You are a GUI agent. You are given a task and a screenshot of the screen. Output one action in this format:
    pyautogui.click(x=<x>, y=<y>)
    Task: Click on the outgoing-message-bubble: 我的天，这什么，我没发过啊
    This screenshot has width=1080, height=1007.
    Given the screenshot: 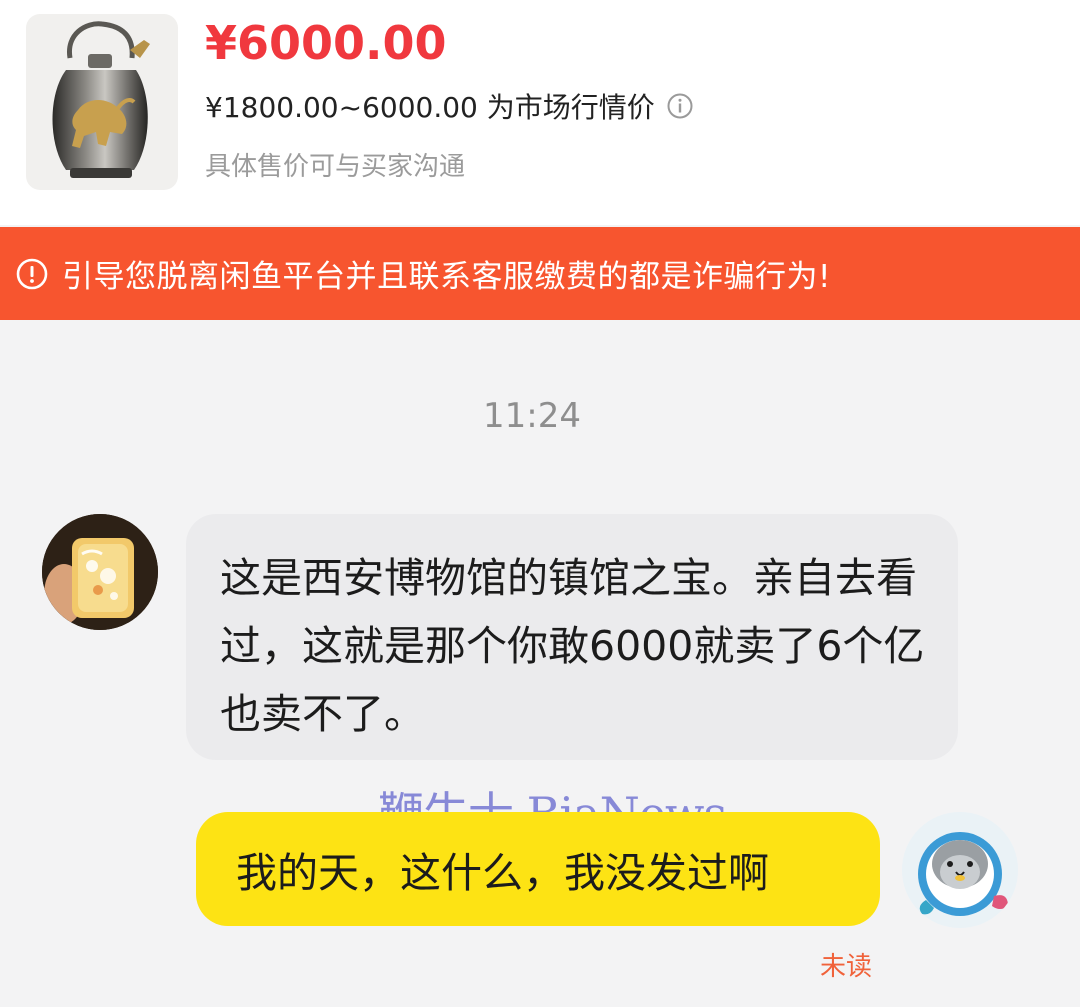 What is the action you would take?
    pyautogui.click(x=538, y=869)
    